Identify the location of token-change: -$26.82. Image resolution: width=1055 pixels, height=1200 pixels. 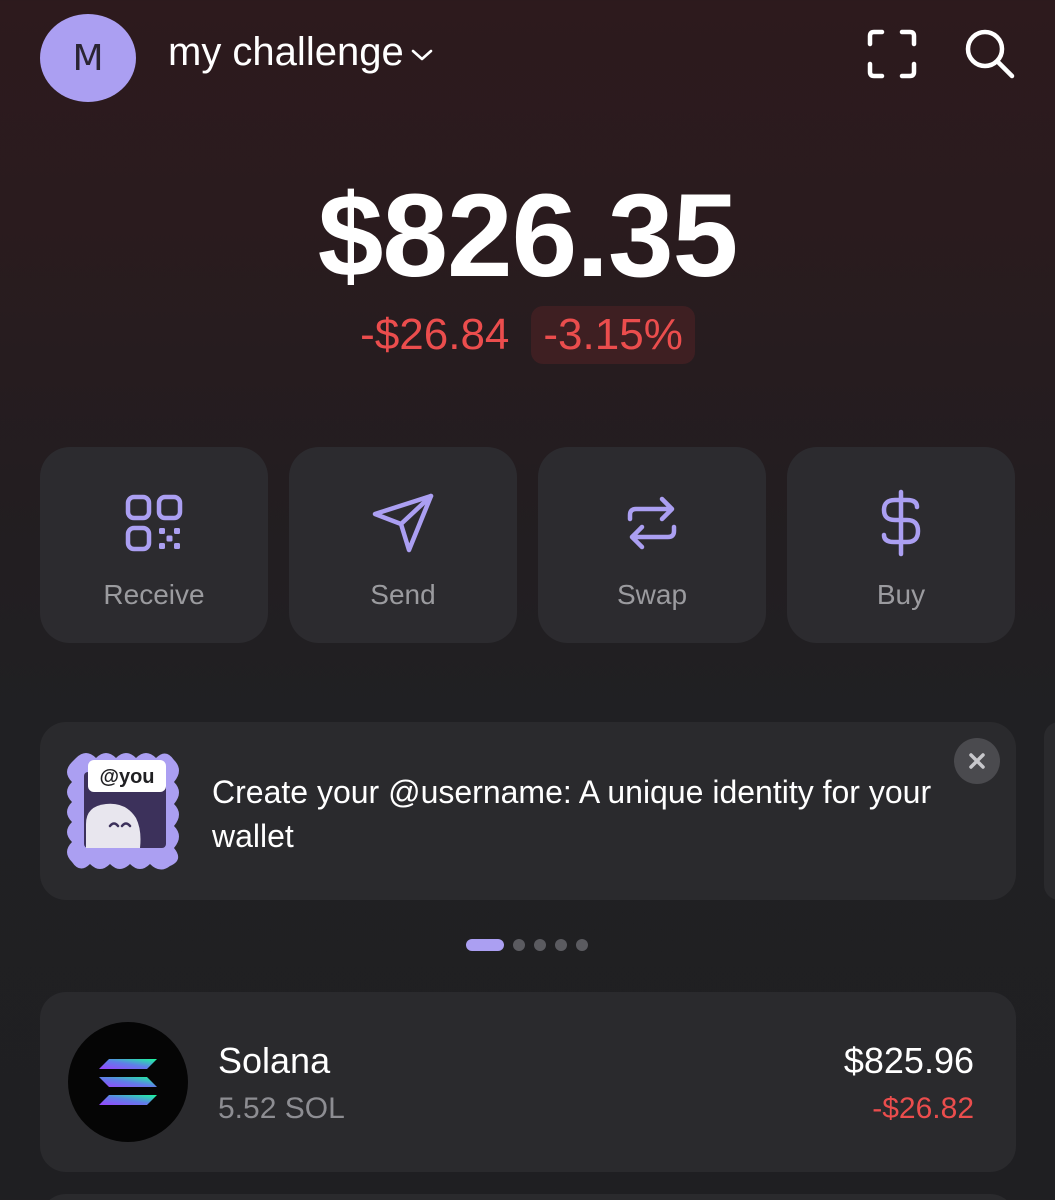
(923, 1108).